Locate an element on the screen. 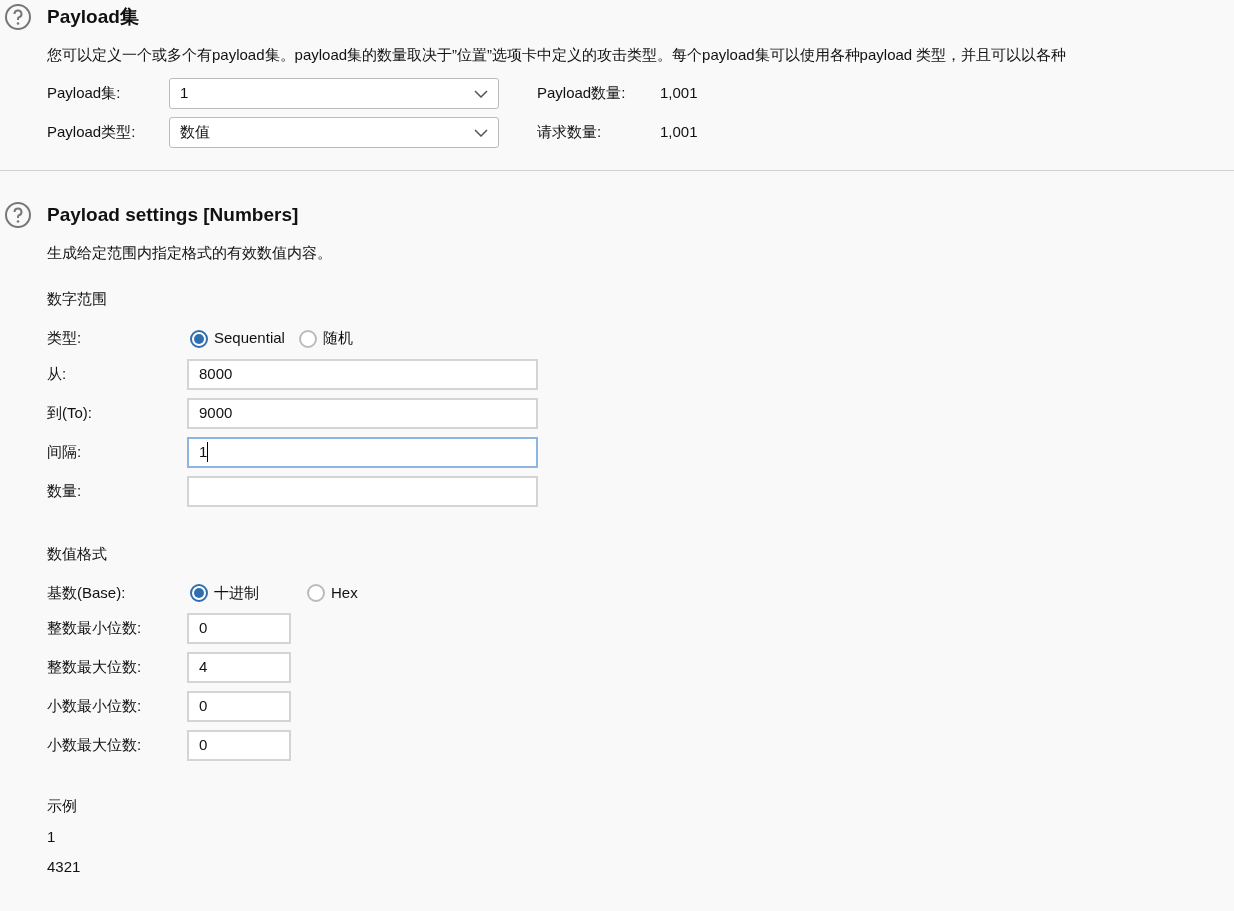 The height and width of the screenshot is (911, 1234). field-label: 数量: is located at coordinates (65, 490).